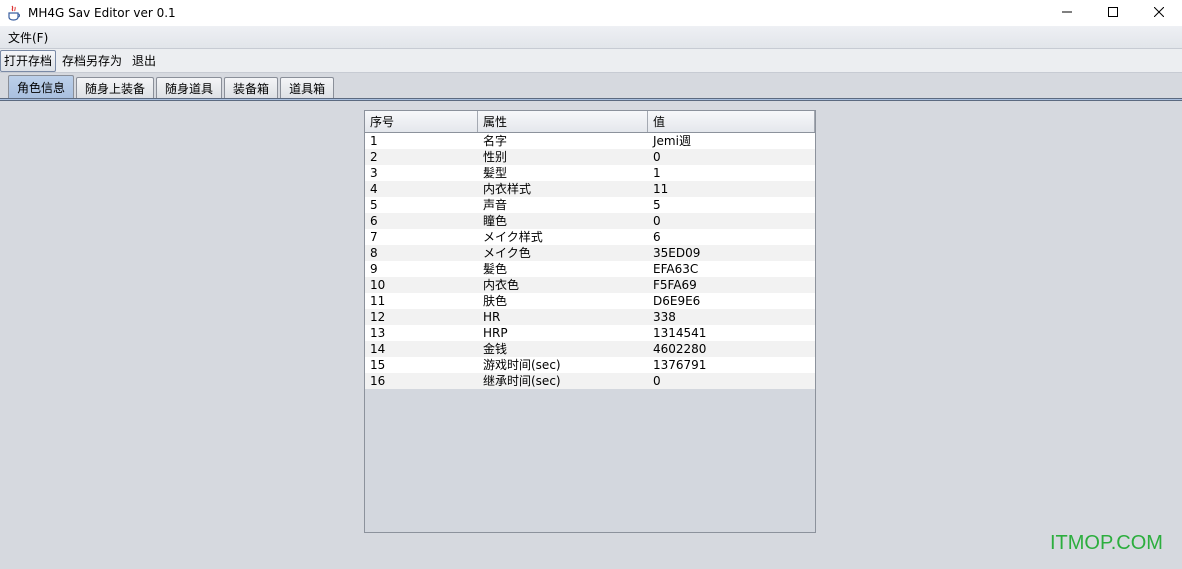 The width and height of the screenshot is (1182, 569). I want to click on cell-attribute: 名字, so click(563, 141).